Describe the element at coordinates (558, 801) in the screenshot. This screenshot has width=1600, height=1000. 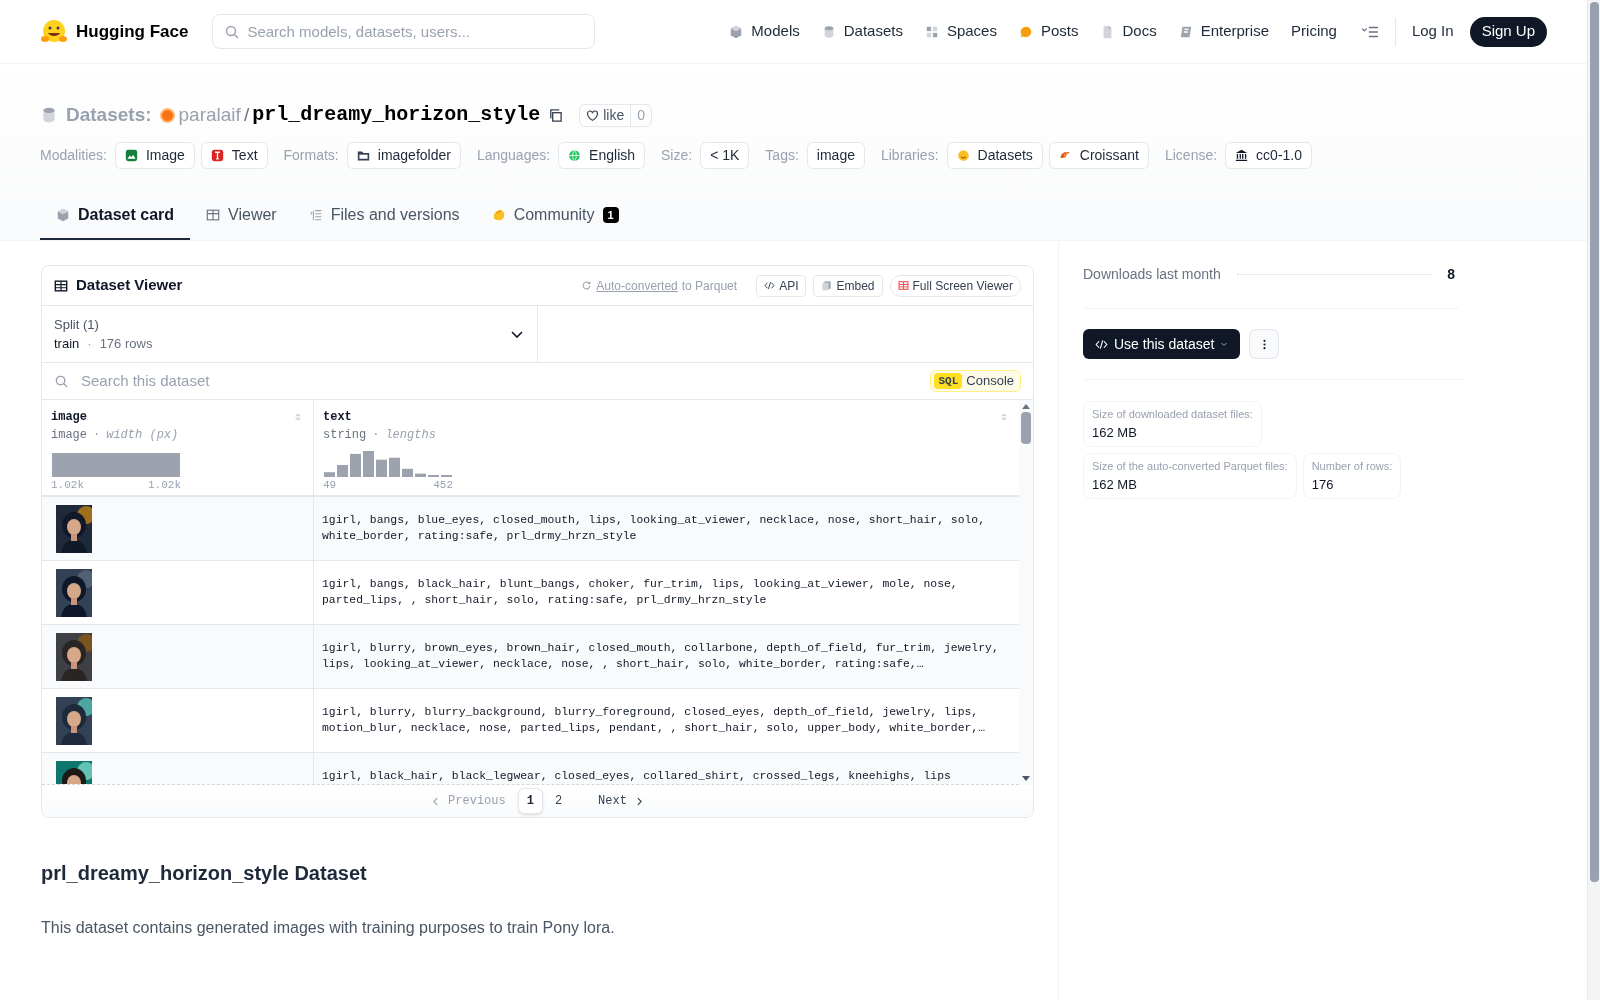
I see `page-link: 2` at that location.